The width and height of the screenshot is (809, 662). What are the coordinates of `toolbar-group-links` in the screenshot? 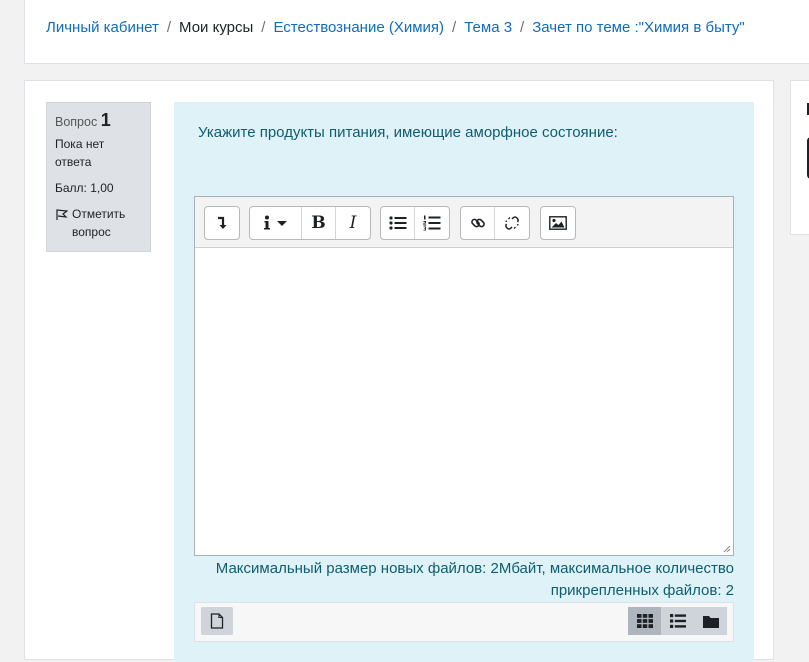 It's located at (495, 223).